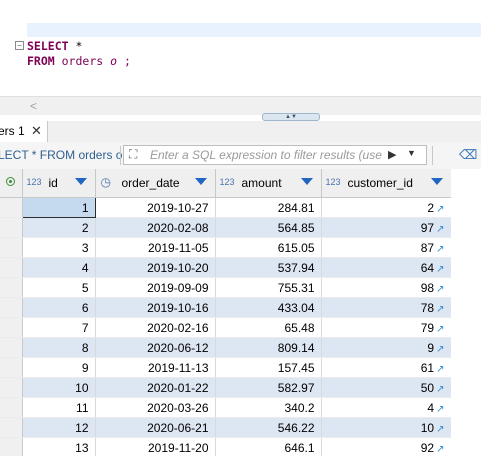 This screenshot has height=456, width=481. Describe the element at coordinates (386, 367) in the screenshot. I see `cell-customer-id: 61 ↗` at that location.